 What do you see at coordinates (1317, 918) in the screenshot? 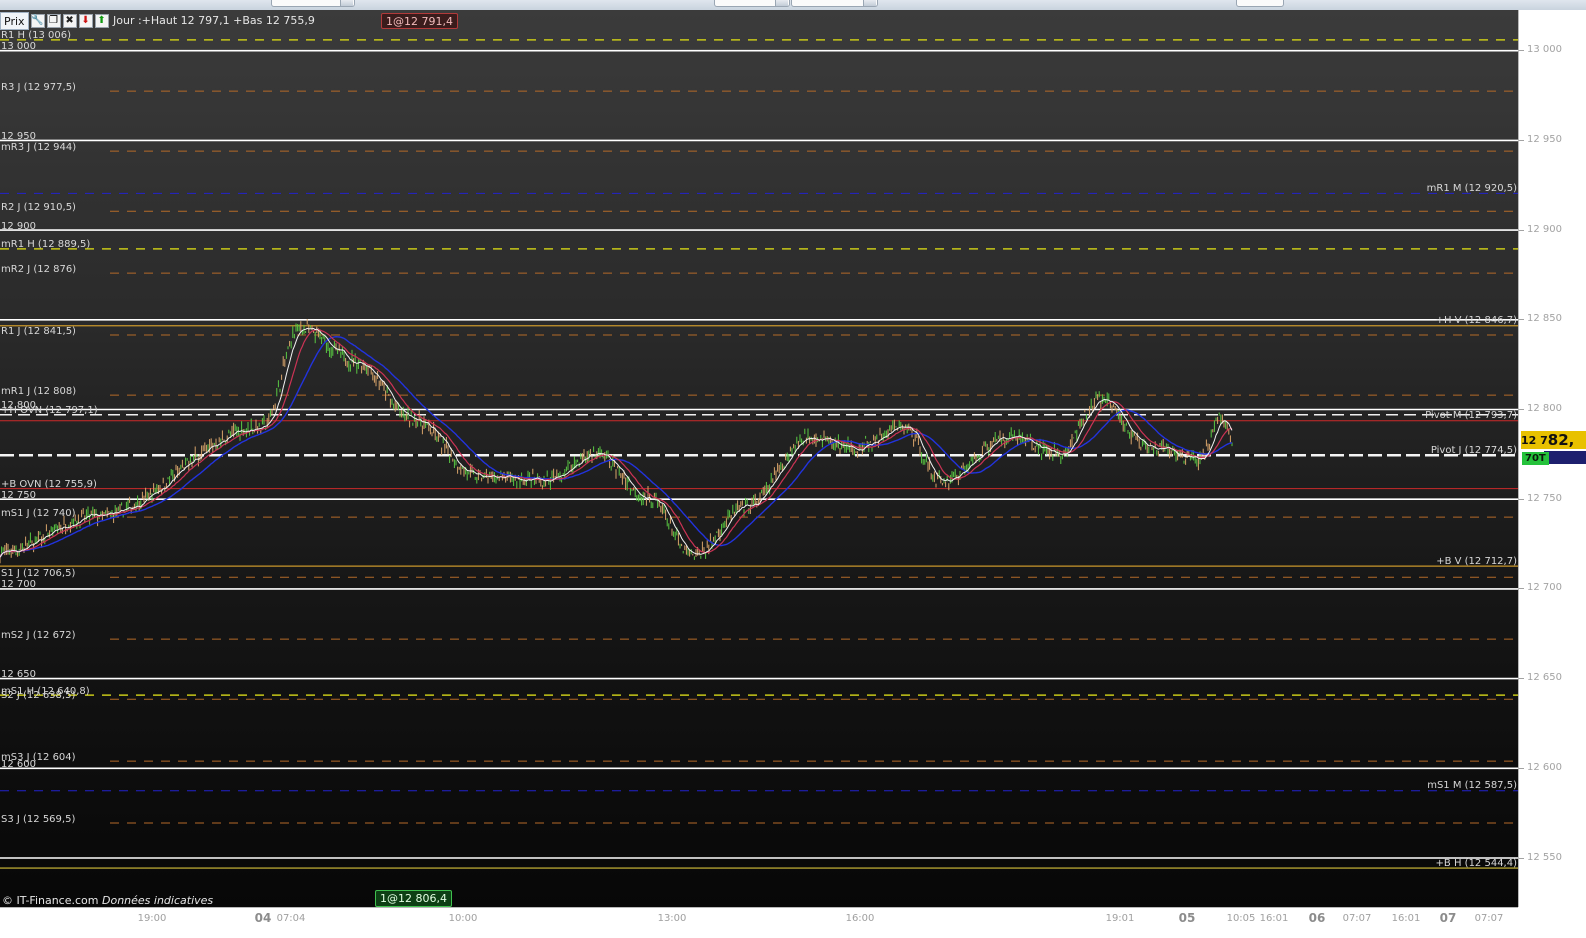
I see `time-axis-day-label: 06` at bounding box center [1317, 918].